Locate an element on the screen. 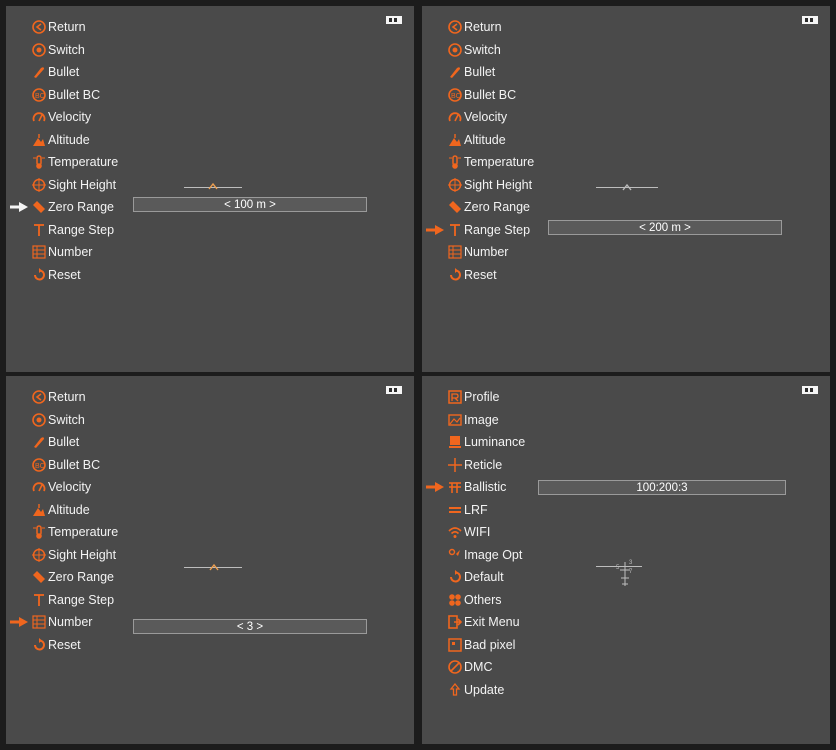  menu-item-label: Sight Height is located at coordinates (82, 554).